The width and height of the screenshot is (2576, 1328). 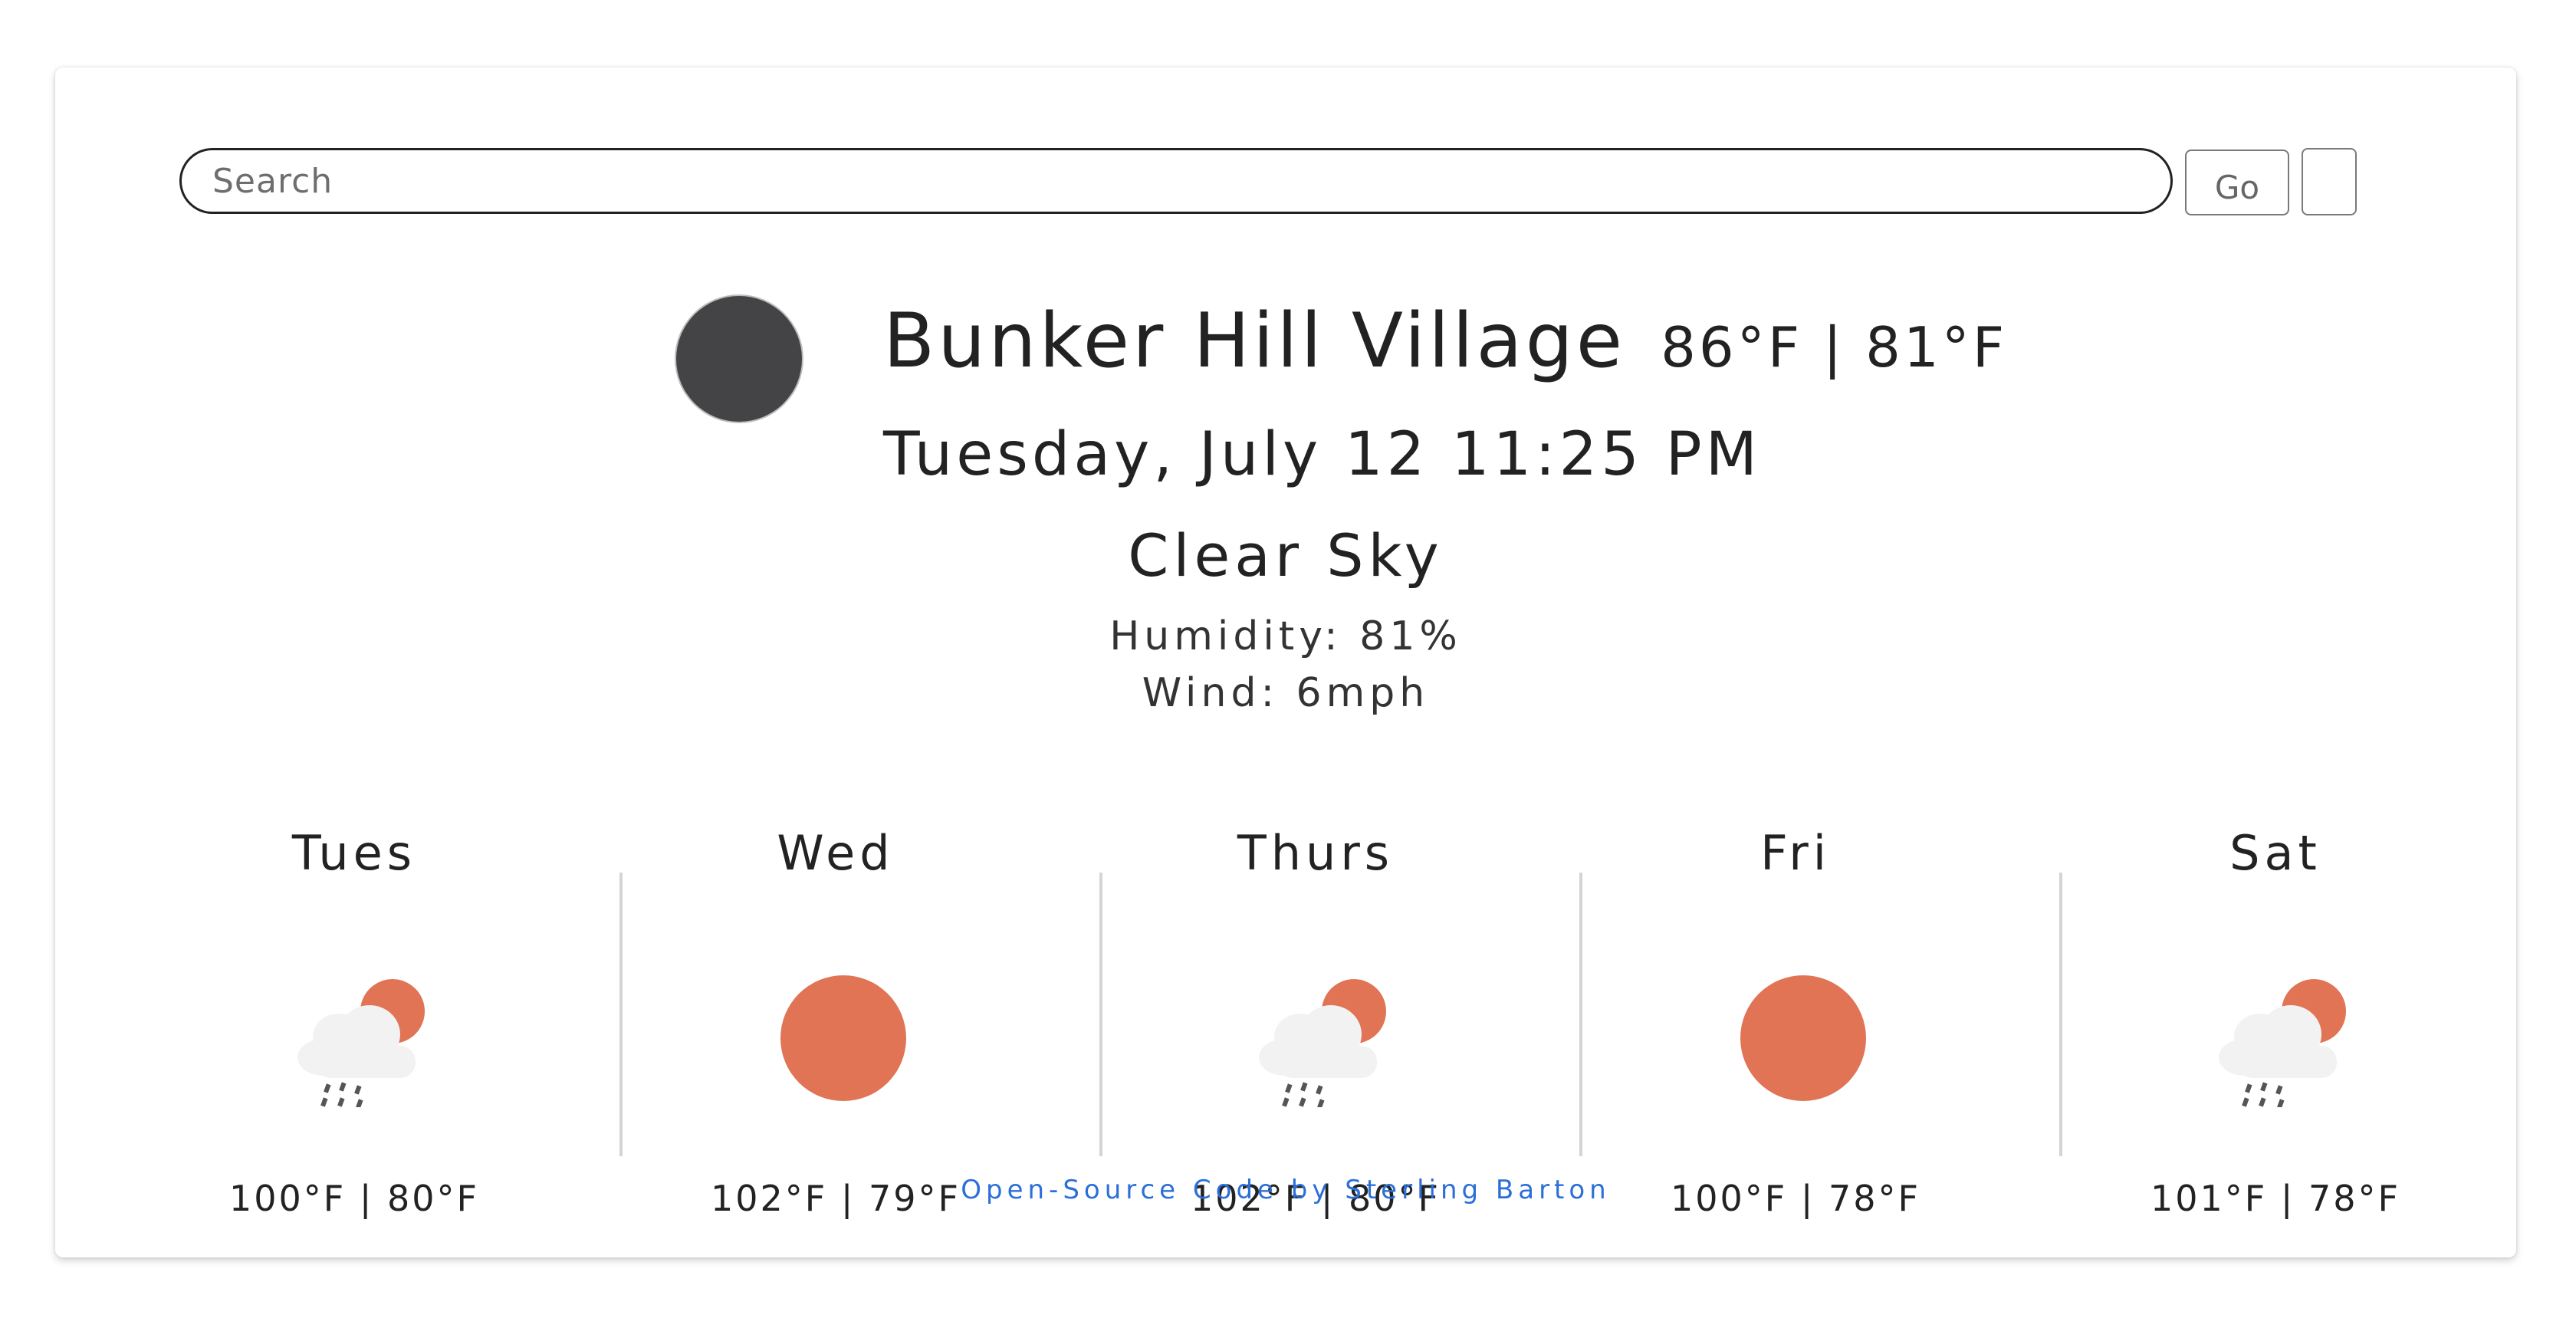 What do you see at coordinates (739, 359) in the screenshot?
I see `moon-icon` at bounding box center [739, 359].